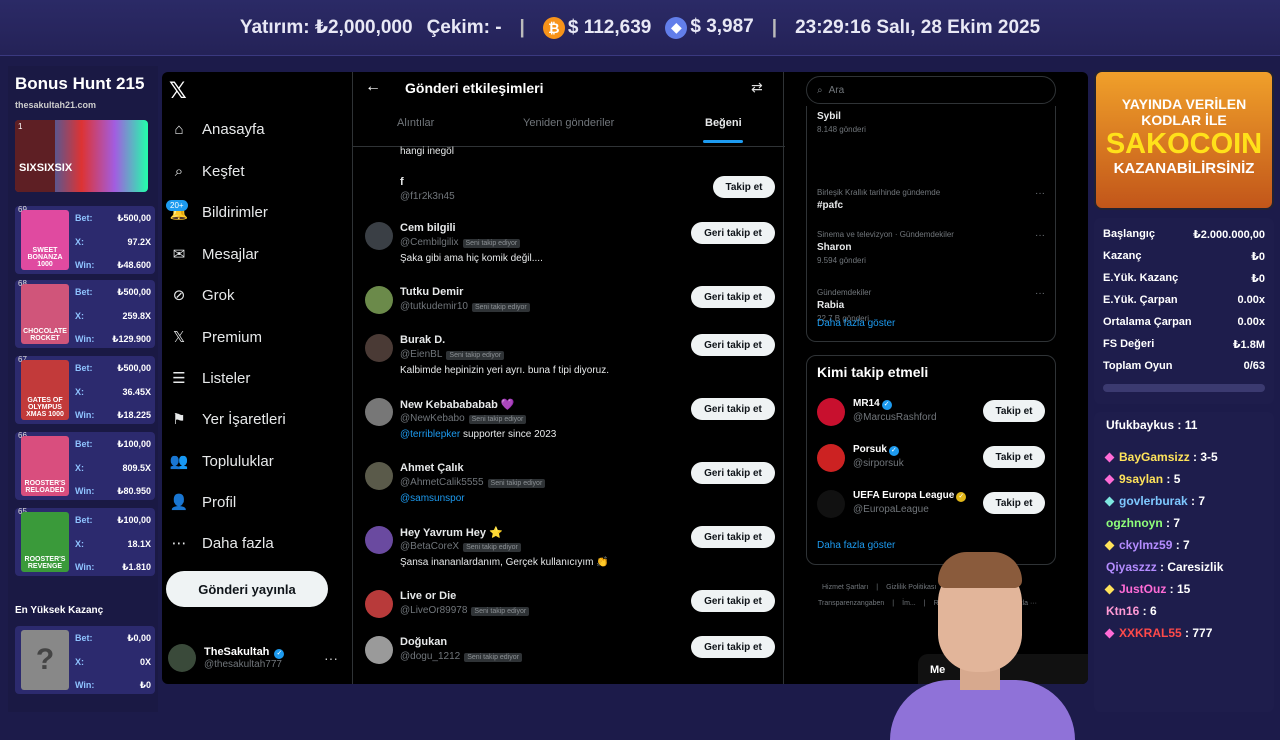 Image resolution: width=1280 pixels, height=740 pixels. Describe the element at coordinates (179, 461) in the screenshot. I see `nav-icon: 👥` at that location.